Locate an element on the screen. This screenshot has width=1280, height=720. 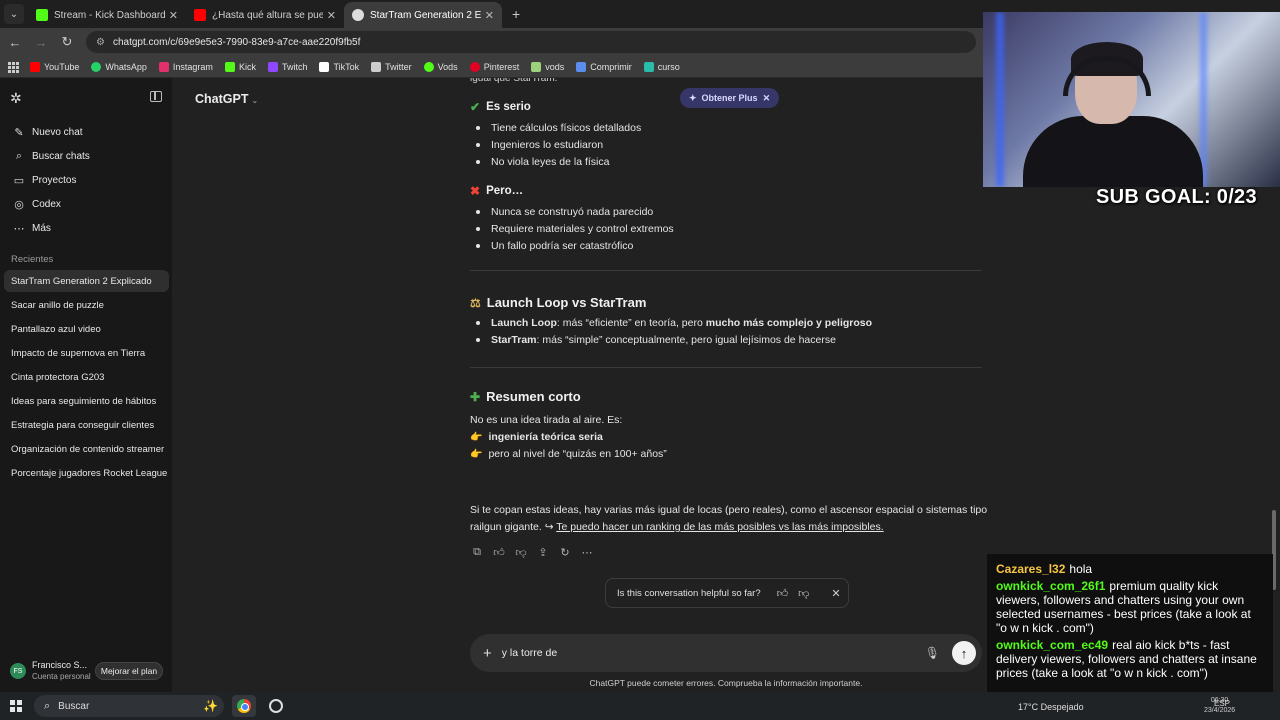
chrome-taskbar-icon is located at coordinates (244, 706).